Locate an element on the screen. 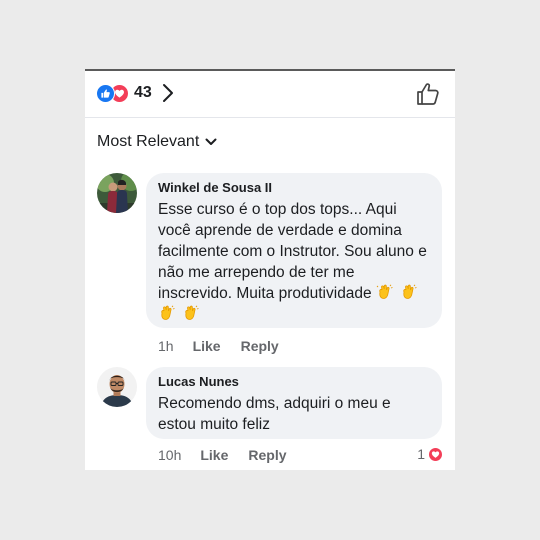  comment-reactions: 1 is located at coordinates (430, 454).